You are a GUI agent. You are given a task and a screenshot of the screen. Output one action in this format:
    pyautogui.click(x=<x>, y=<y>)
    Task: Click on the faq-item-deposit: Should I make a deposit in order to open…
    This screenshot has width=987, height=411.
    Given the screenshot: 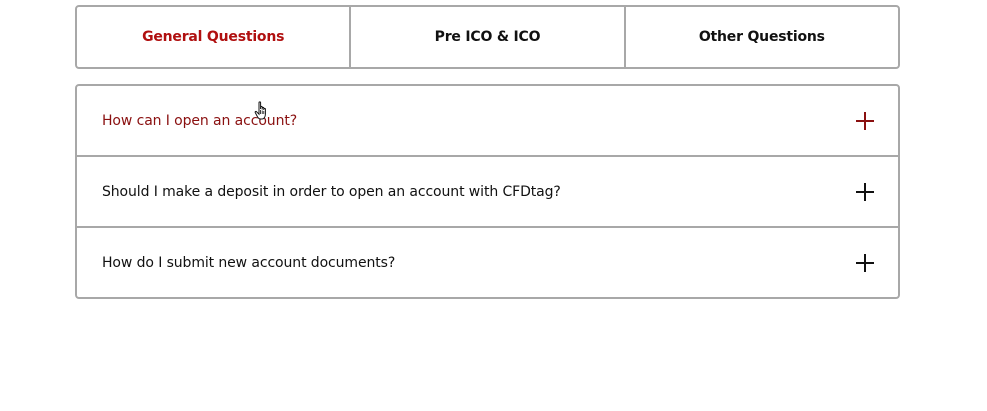 What is the action you would take?
    pyautogui.click(x=487, y=190)
    